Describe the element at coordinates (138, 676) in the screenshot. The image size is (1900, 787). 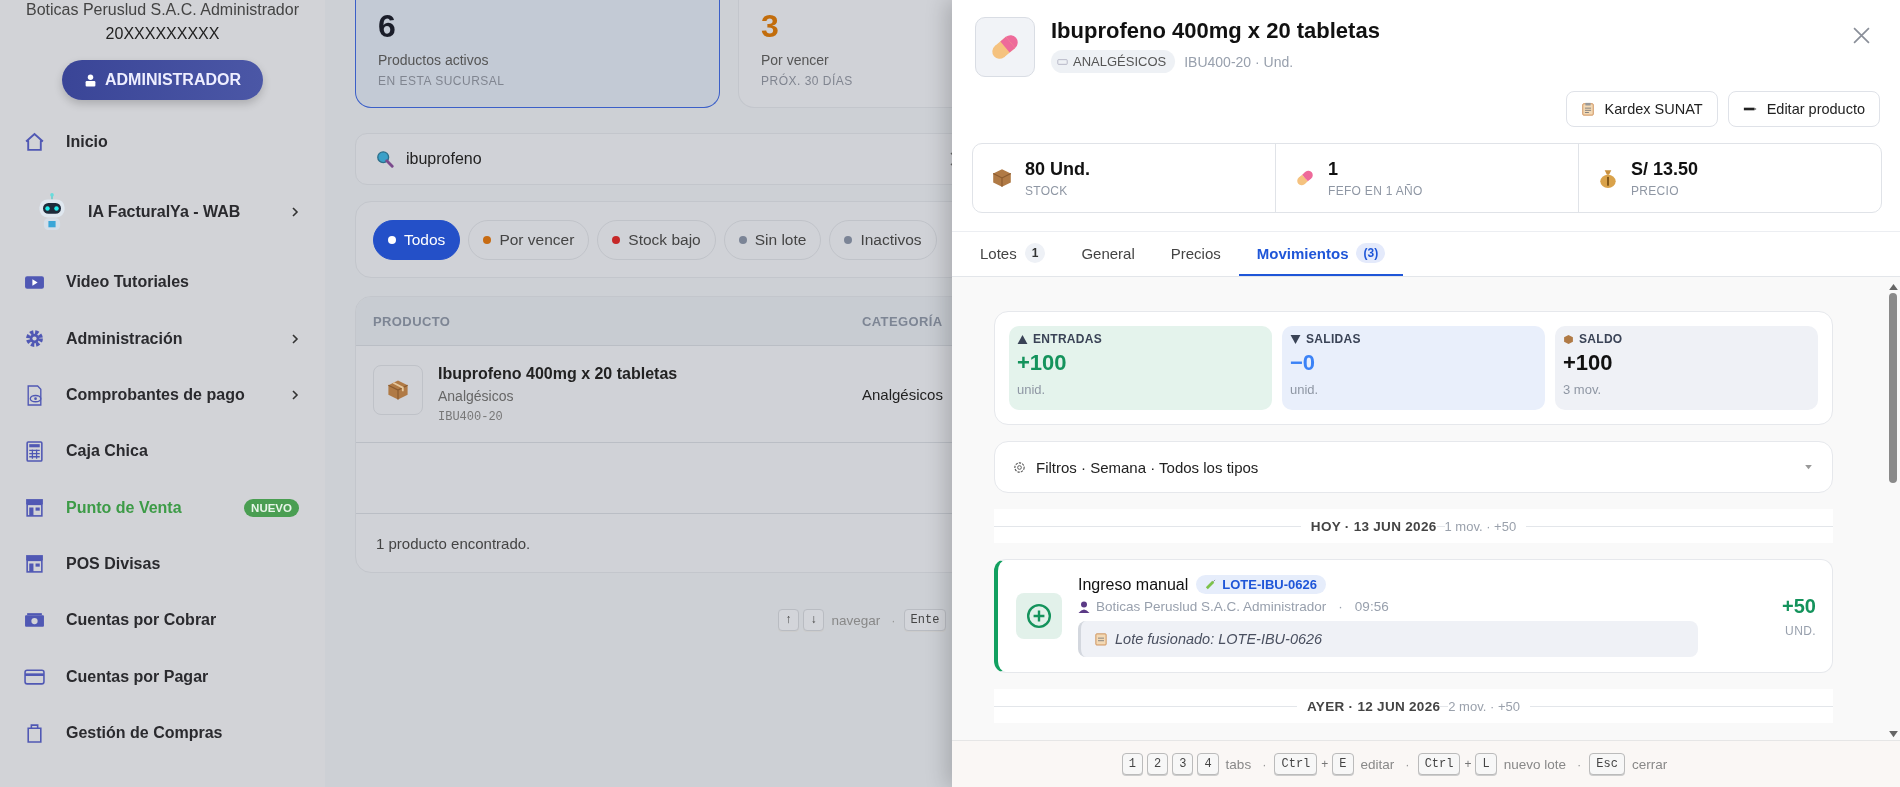
I see `nav-label: Cuentas por Pagar` at that location.